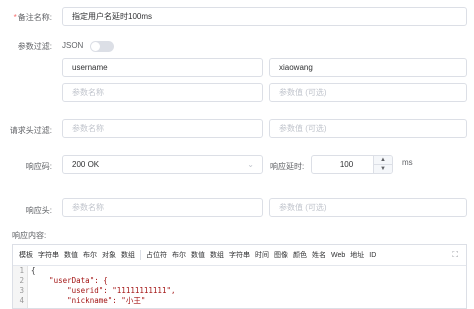 This screenshot has width=474, height=309. What do you see at coordinates (264, 16) in the screenshot?
I see `remark-input: 指定用户名延时100ms` at bounding box center [264, 16].